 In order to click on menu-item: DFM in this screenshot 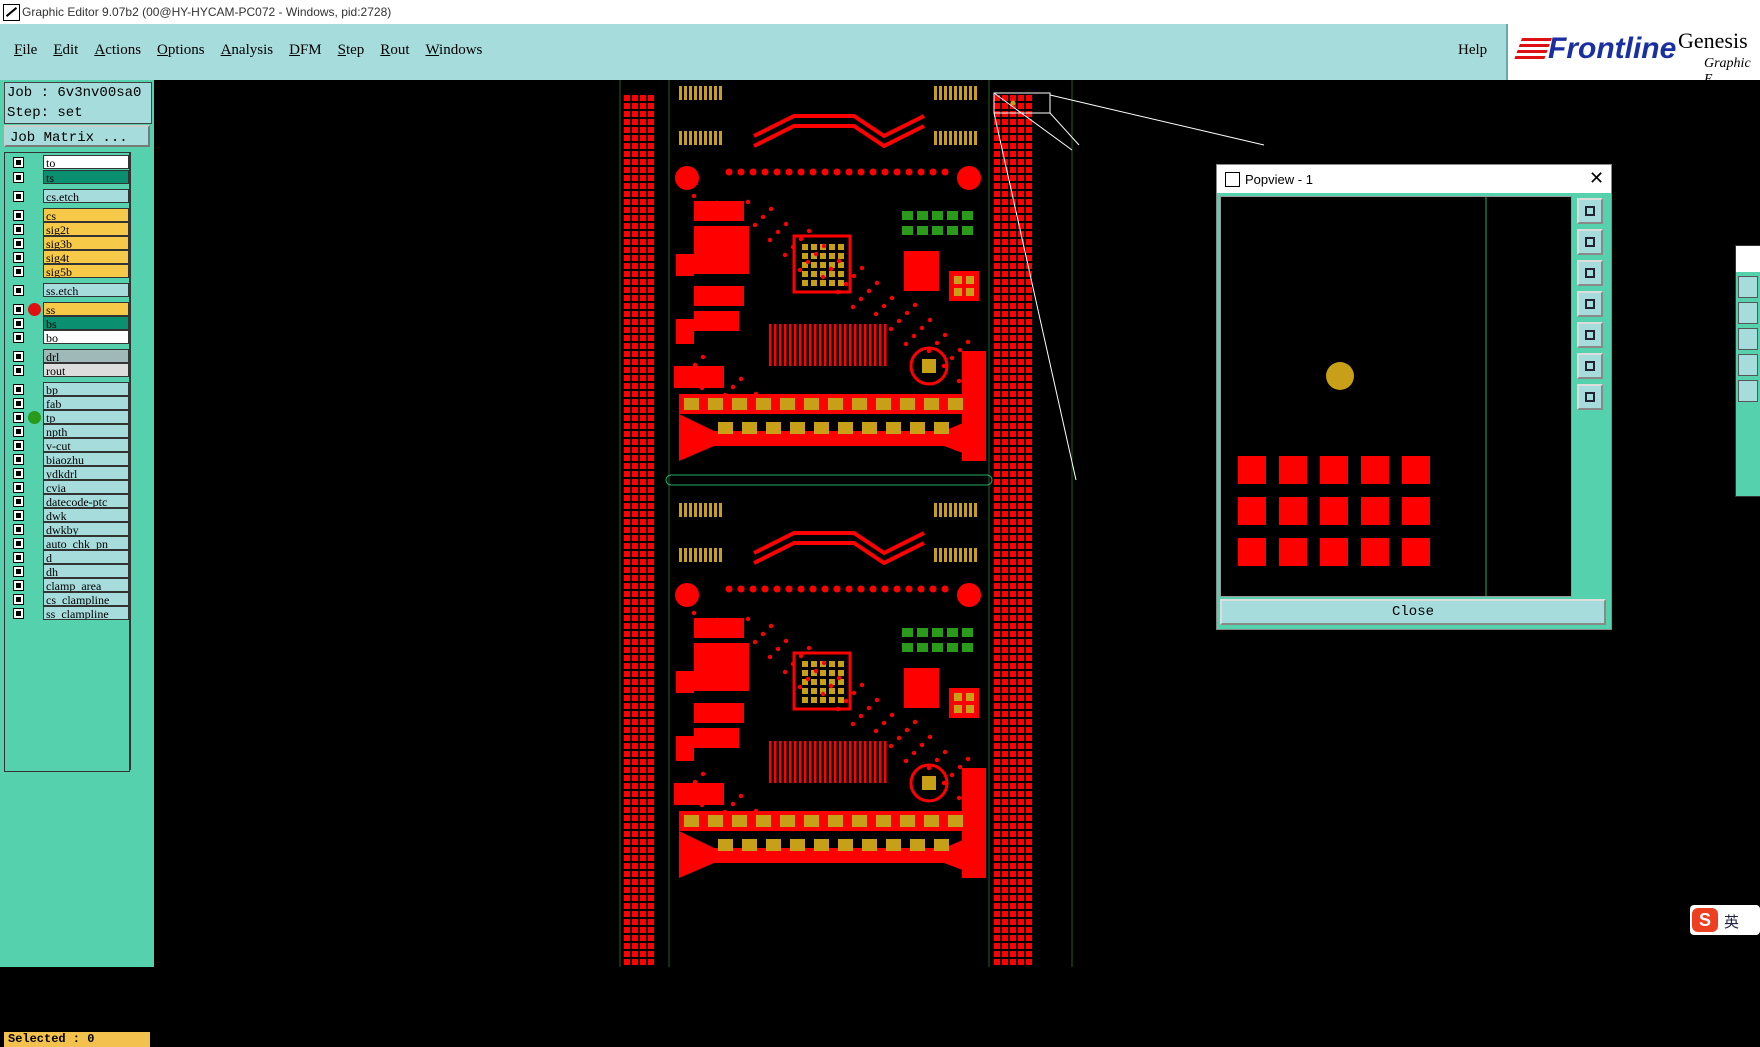, I will do `click(305, 50)`.